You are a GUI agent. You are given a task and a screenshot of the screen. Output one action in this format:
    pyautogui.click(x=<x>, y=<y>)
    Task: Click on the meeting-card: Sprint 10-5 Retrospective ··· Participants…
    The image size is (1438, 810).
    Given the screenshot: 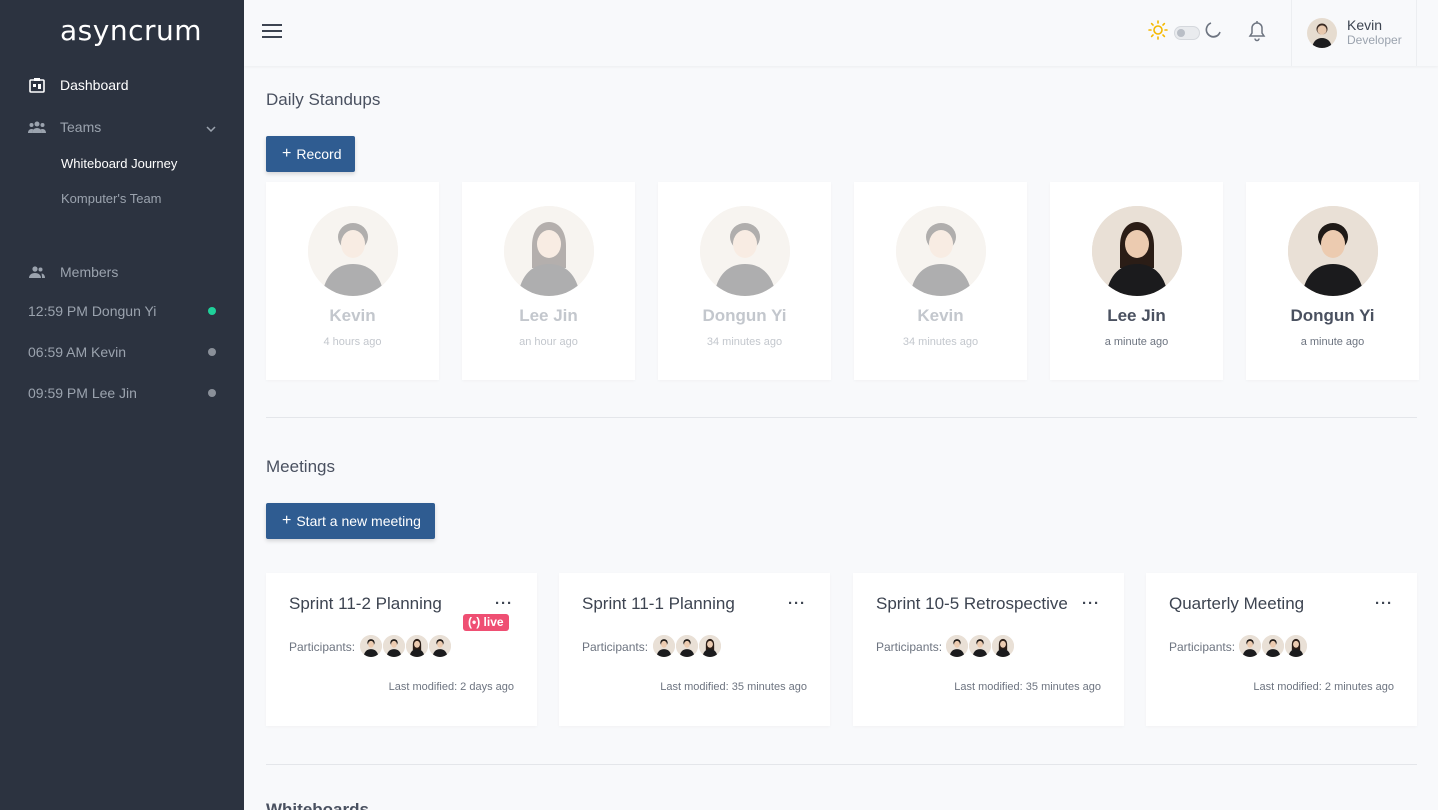 What is the action you would take?
    pyautogui.click(x=988, y=649)
    